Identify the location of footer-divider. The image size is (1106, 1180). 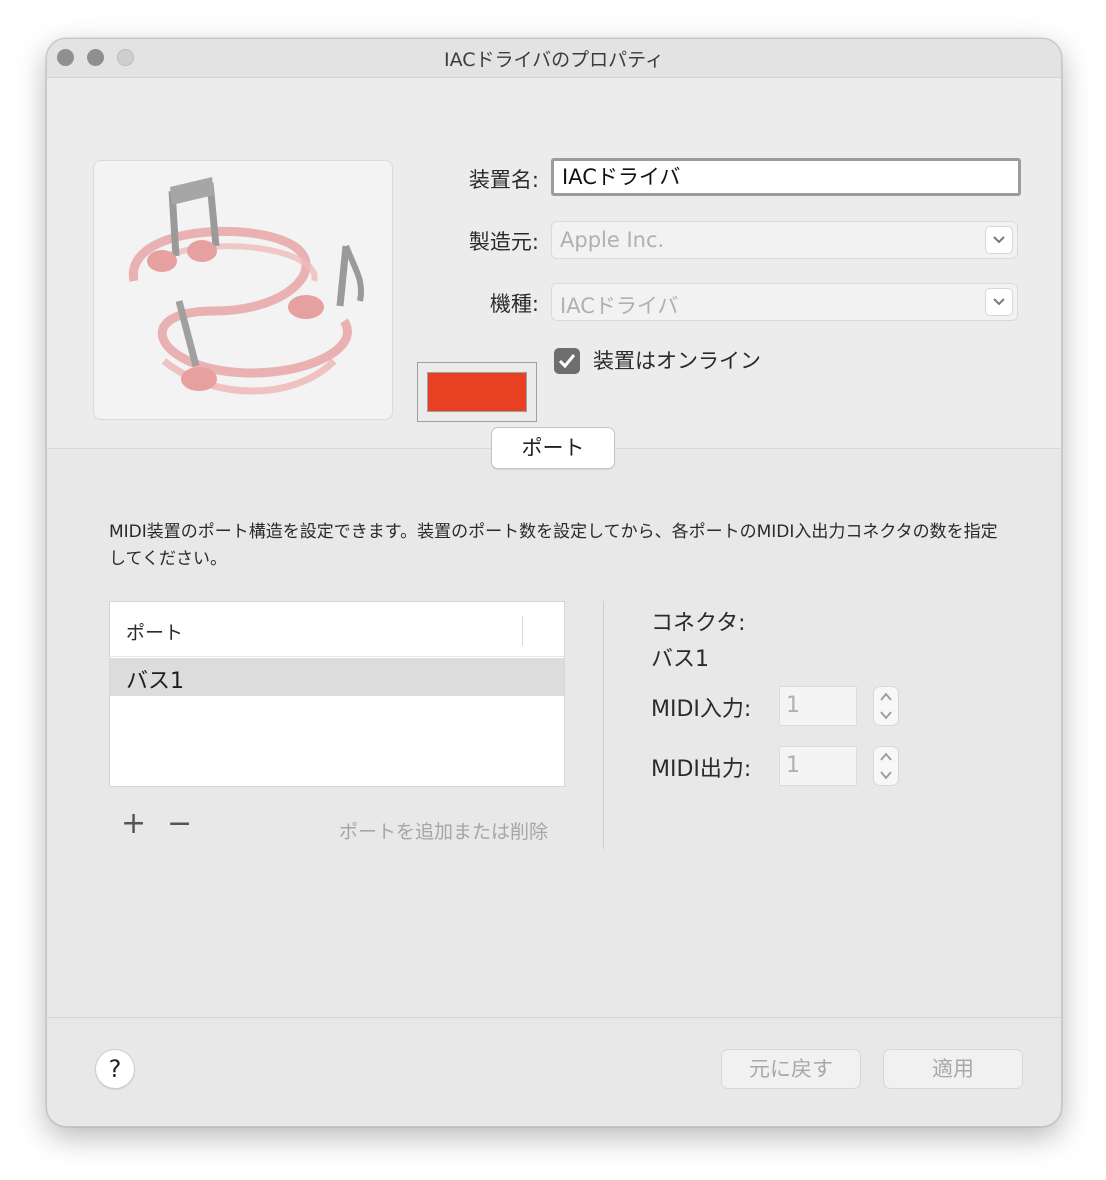
(554, 1017).